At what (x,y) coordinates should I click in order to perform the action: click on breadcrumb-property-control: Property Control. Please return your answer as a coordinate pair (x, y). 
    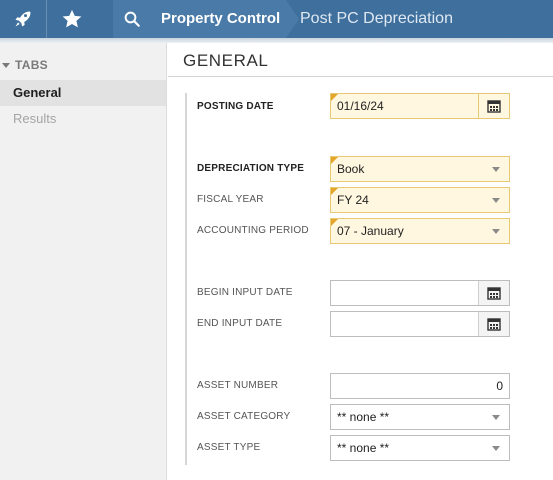
    Looking at the image, I should click on (218, 19).